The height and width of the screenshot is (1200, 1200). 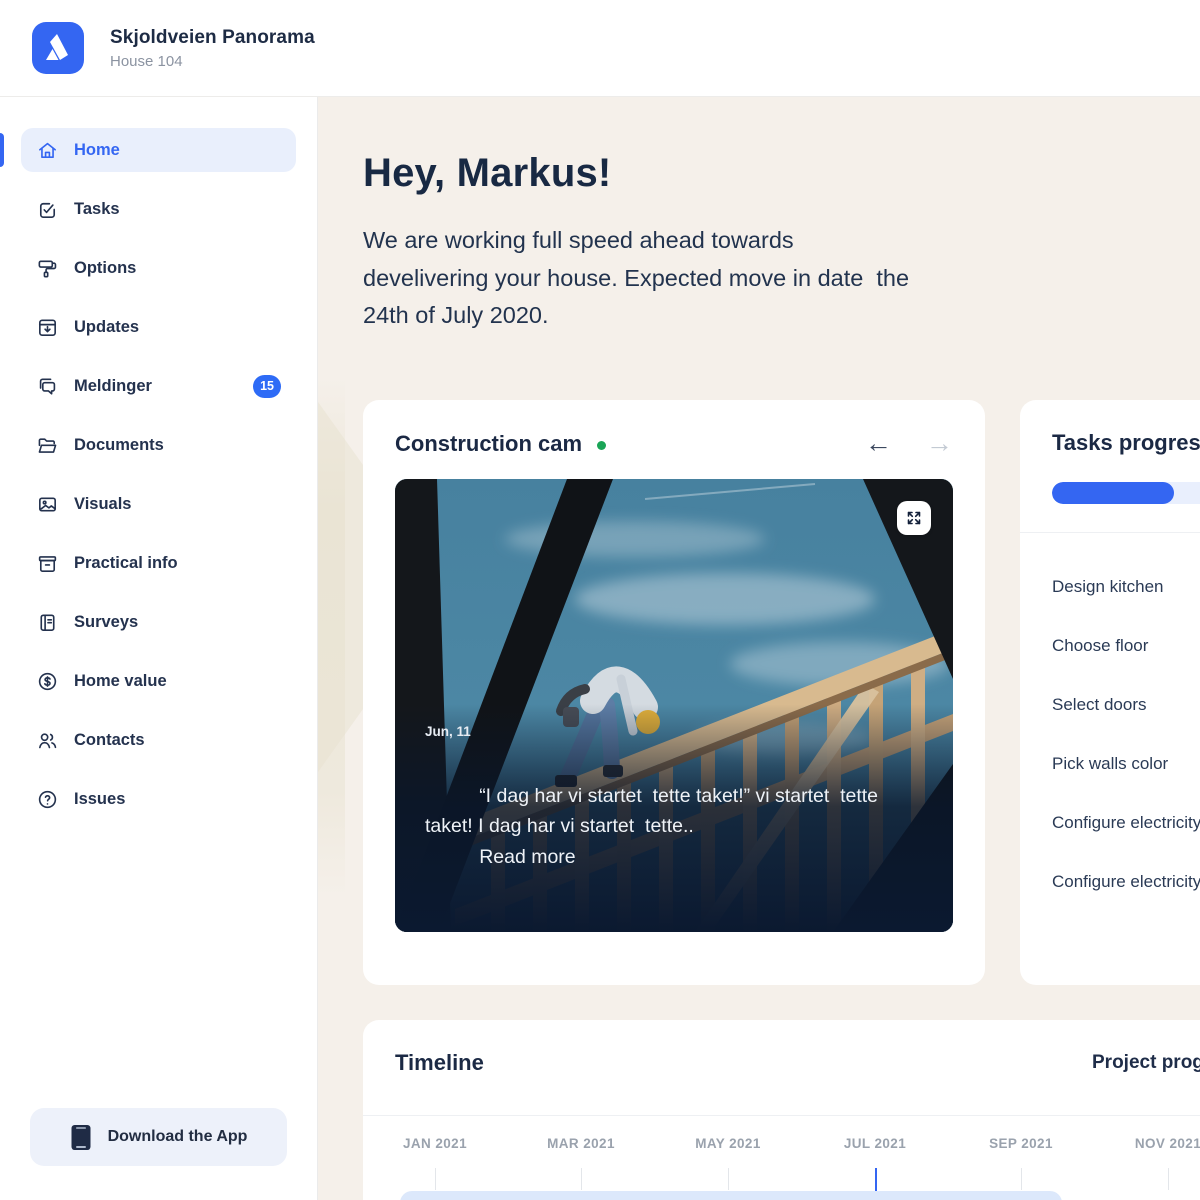 What do you see at coordinates (47, 386) in the screenshot?
I see `chat-bubbles-icon` at bounding box center [47, 386].